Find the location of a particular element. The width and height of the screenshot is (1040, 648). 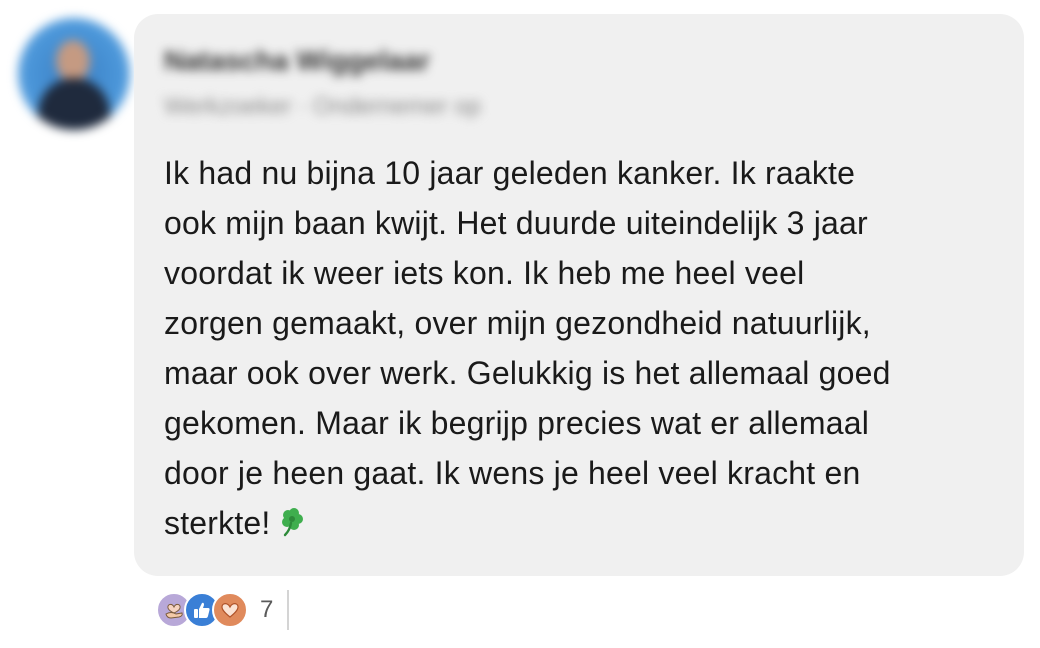

love-icon is located at coordinates (230, 610).